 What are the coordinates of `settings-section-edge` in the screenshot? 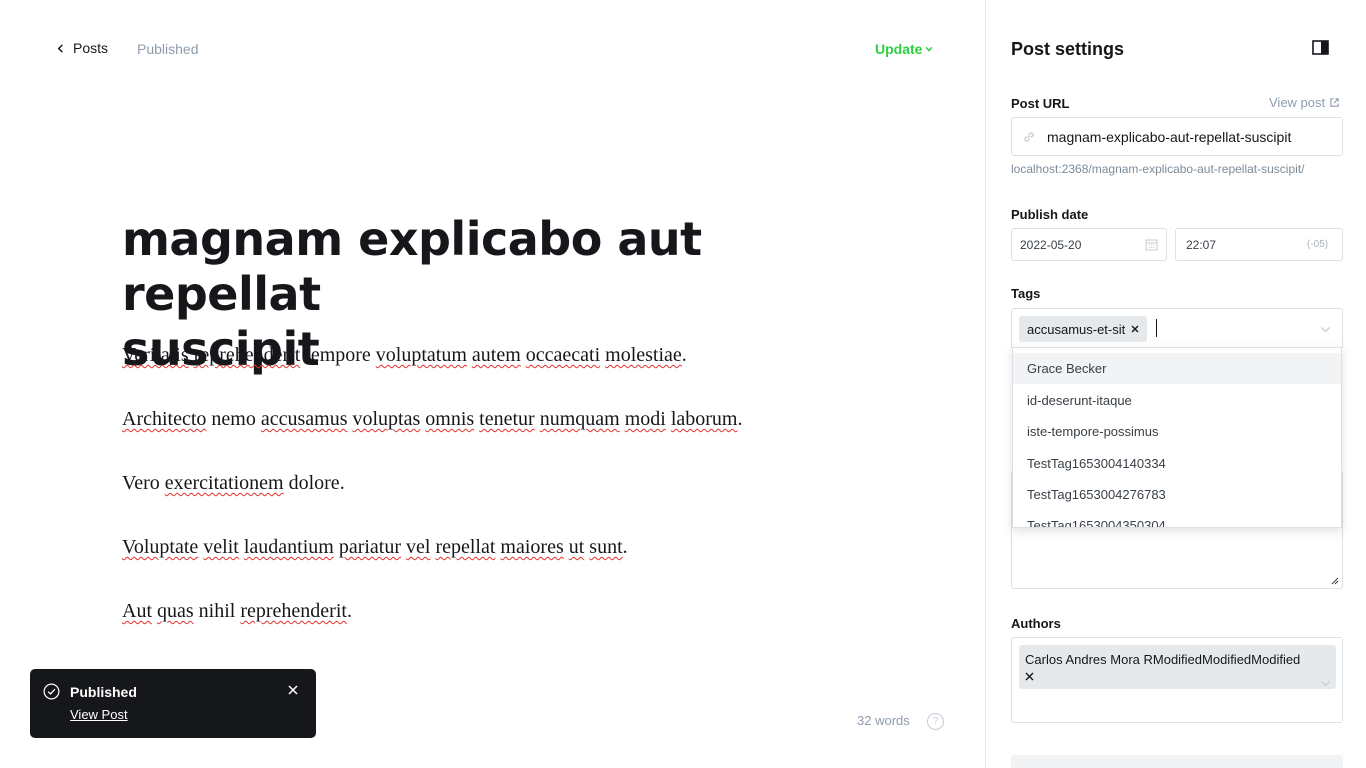 It's located at (1177, 761).